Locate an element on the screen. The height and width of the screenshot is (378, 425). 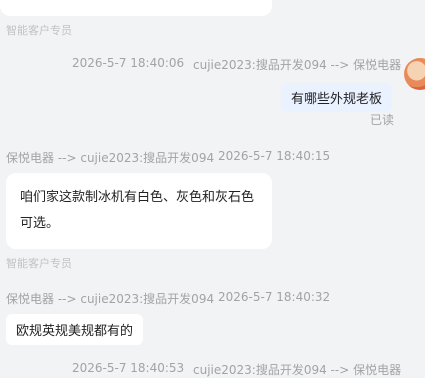
message-time: 2026-5-7 18:40:32 is located at coordinates (274, 297).